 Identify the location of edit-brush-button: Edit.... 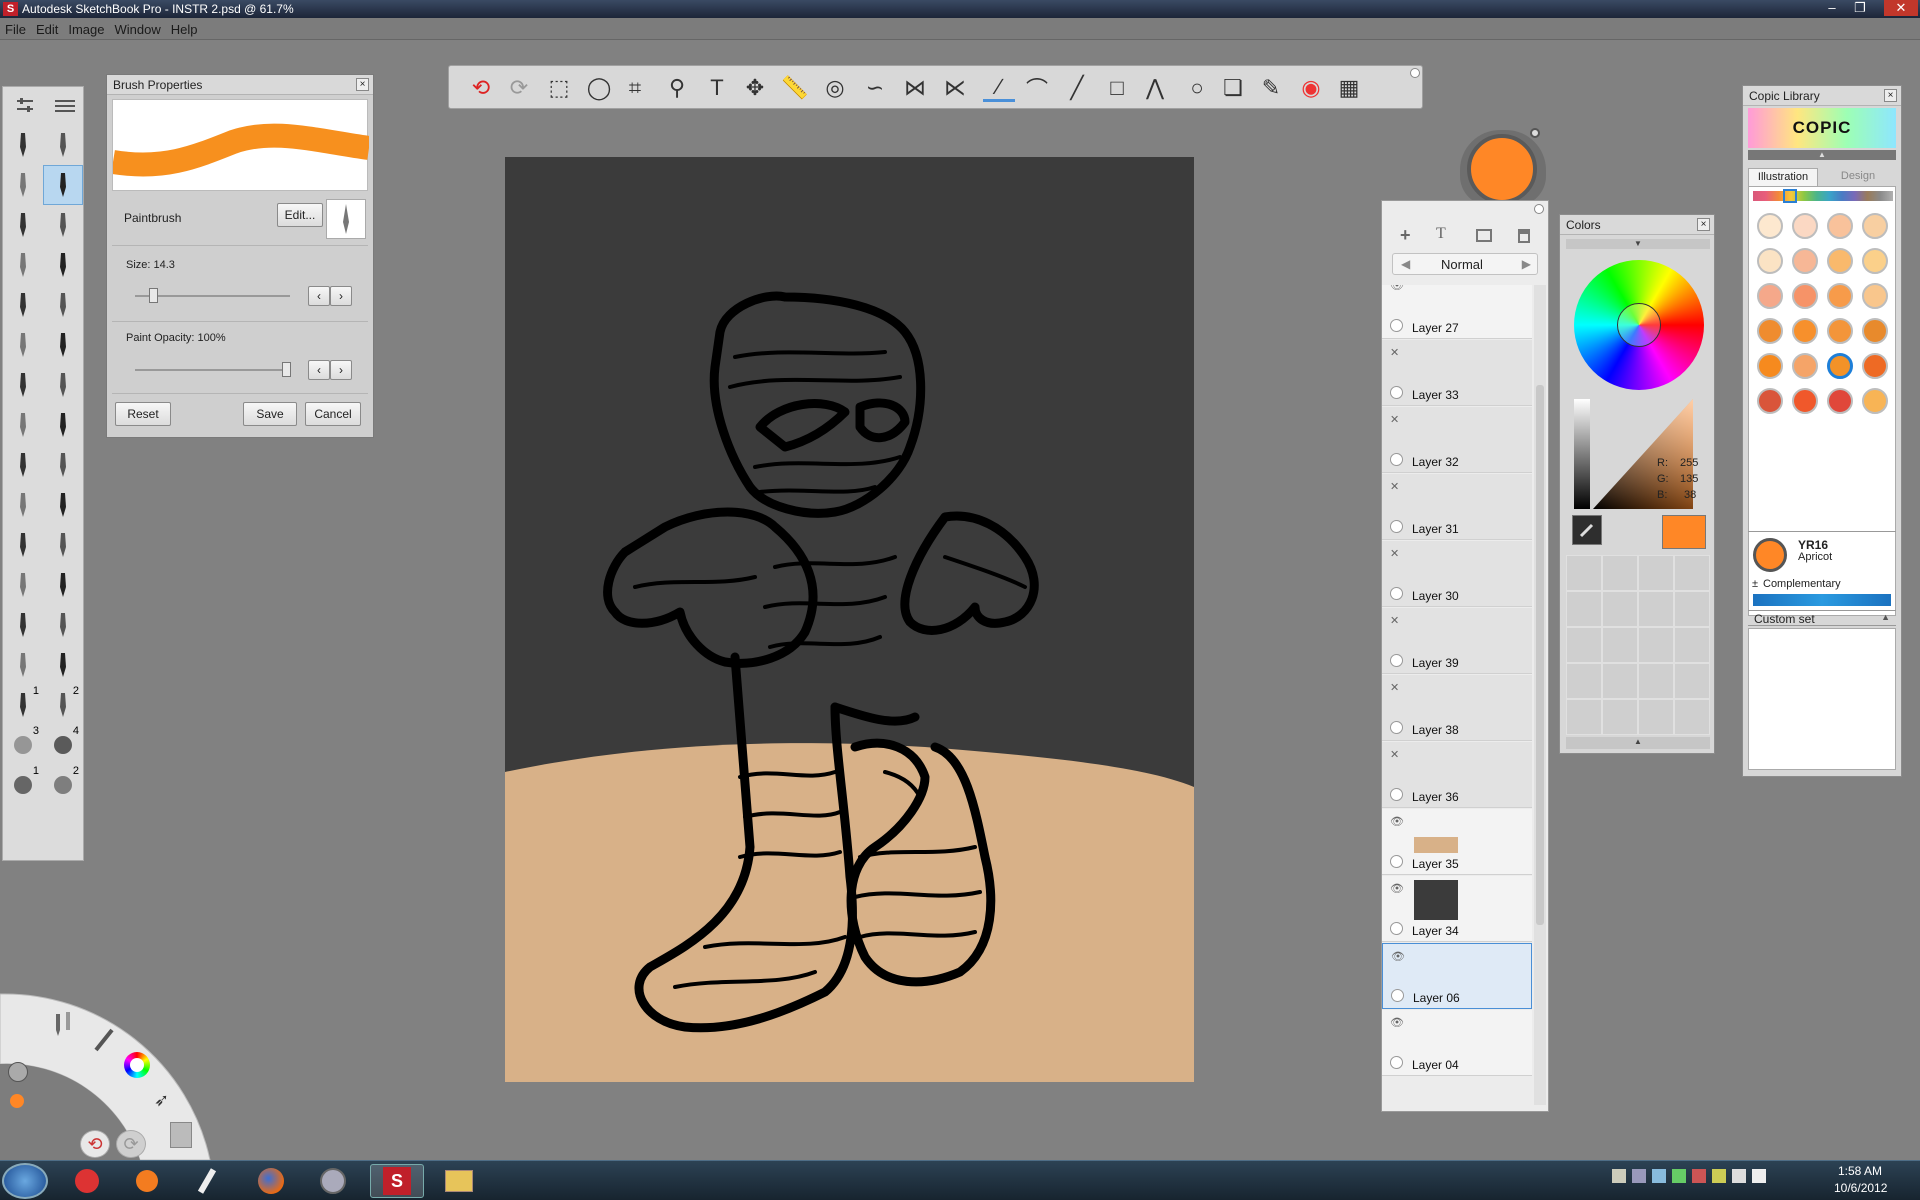
(300, 215).